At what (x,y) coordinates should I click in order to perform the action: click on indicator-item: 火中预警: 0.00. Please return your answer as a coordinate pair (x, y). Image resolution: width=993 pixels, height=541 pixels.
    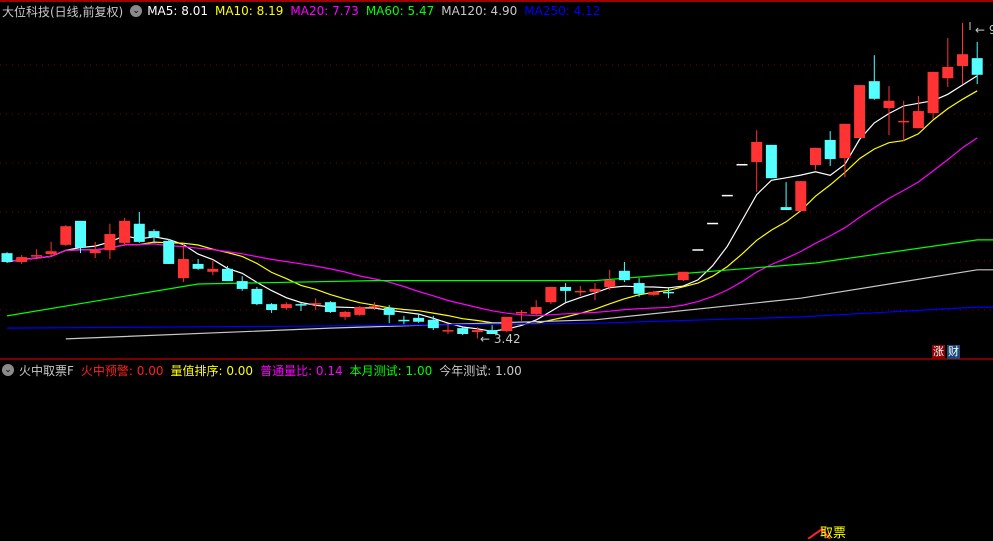
    Looking at the image, I should click on (122, 370).